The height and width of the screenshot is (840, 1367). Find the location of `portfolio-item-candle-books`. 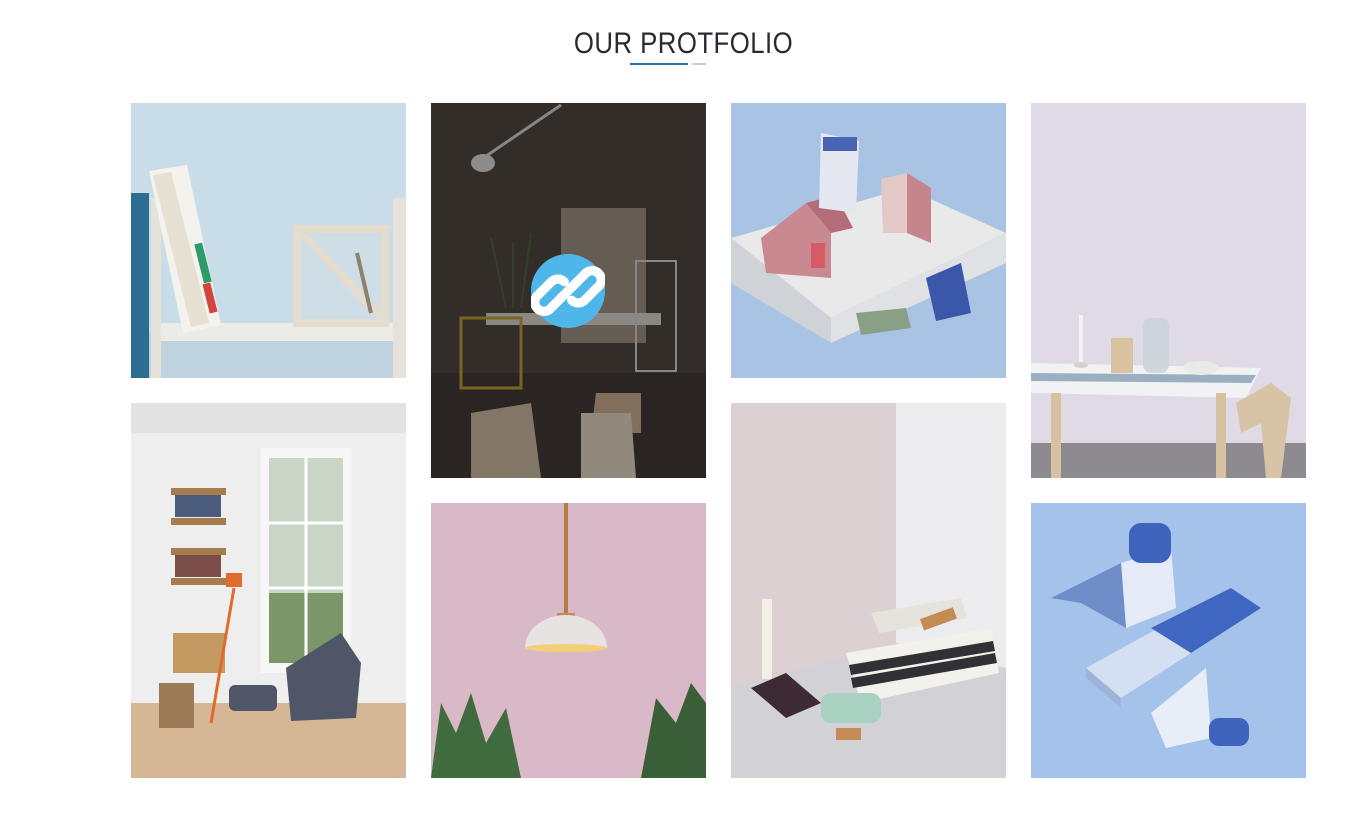

portfolio-item-candle-books is located at coordinates (868, 590).